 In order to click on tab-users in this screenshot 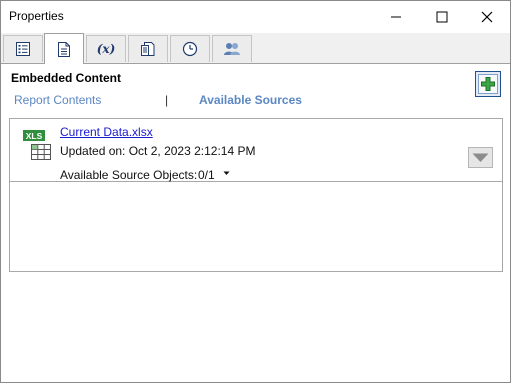, I will do `click(232, 48)`.